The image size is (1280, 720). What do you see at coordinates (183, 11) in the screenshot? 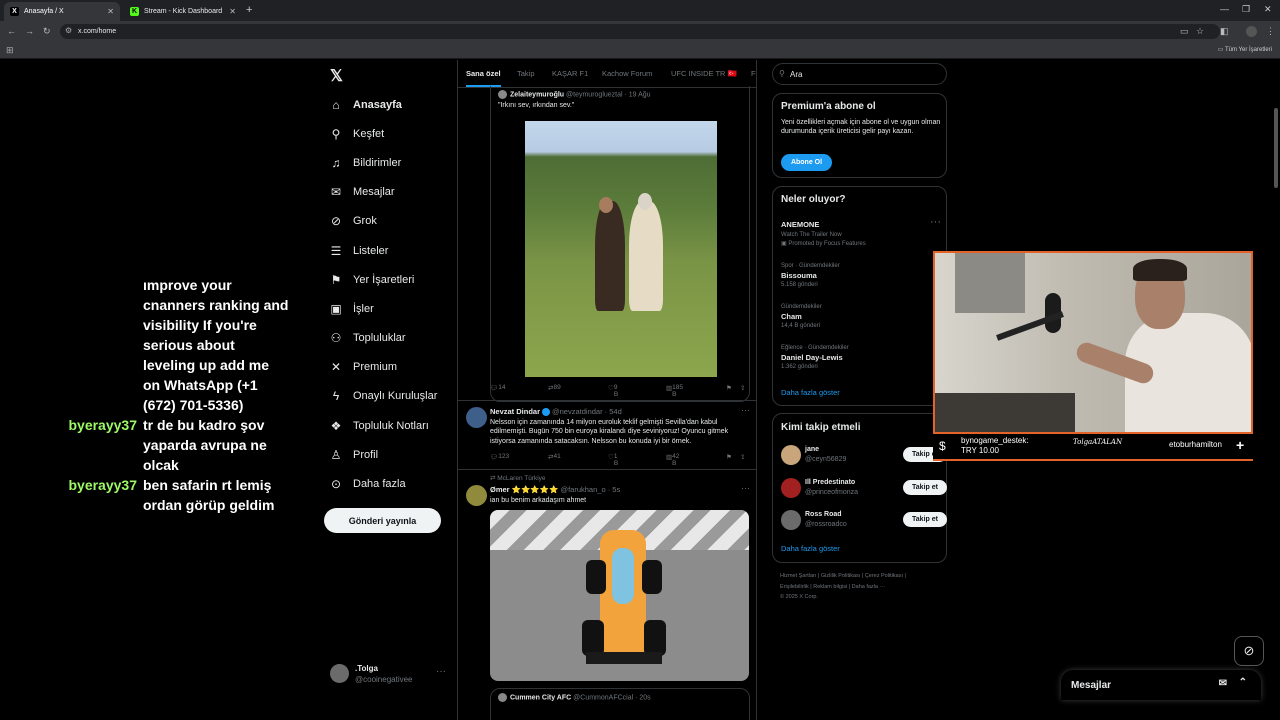
I see `browser-tab-kick: K Stream - Kick Dashboard ✕` at bounding box center [183, 11].